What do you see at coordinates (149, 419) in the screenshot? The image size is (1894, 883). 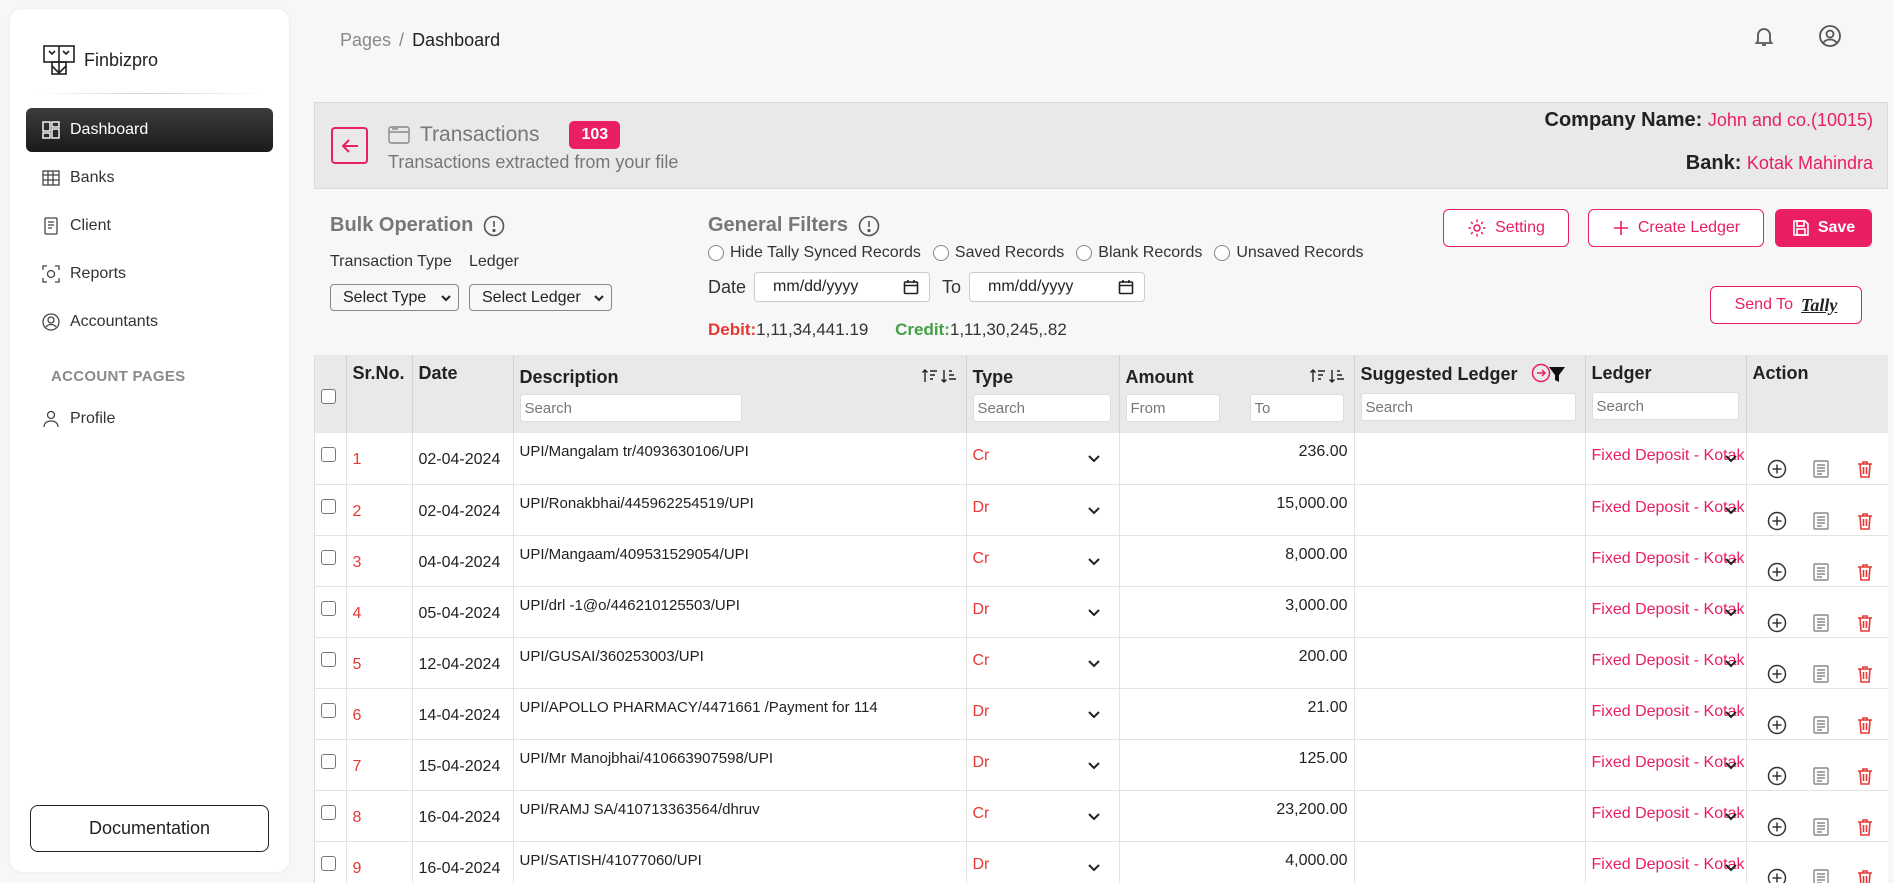 I see `sidebar-item-profile: Profile` at bounding box center [149, 419].